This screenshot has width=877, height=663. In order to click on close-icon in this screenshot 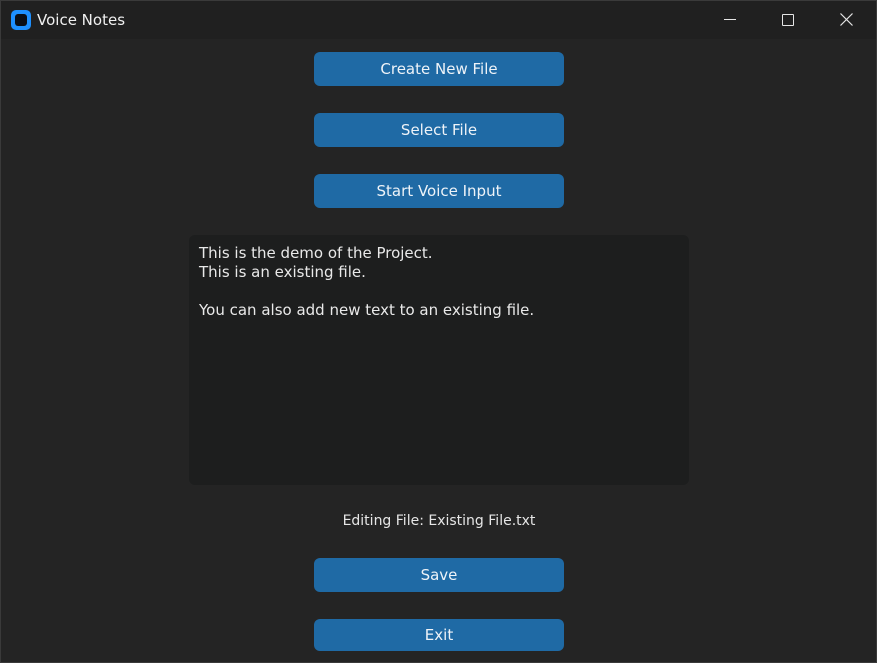, I will do `click(846, 19)`.